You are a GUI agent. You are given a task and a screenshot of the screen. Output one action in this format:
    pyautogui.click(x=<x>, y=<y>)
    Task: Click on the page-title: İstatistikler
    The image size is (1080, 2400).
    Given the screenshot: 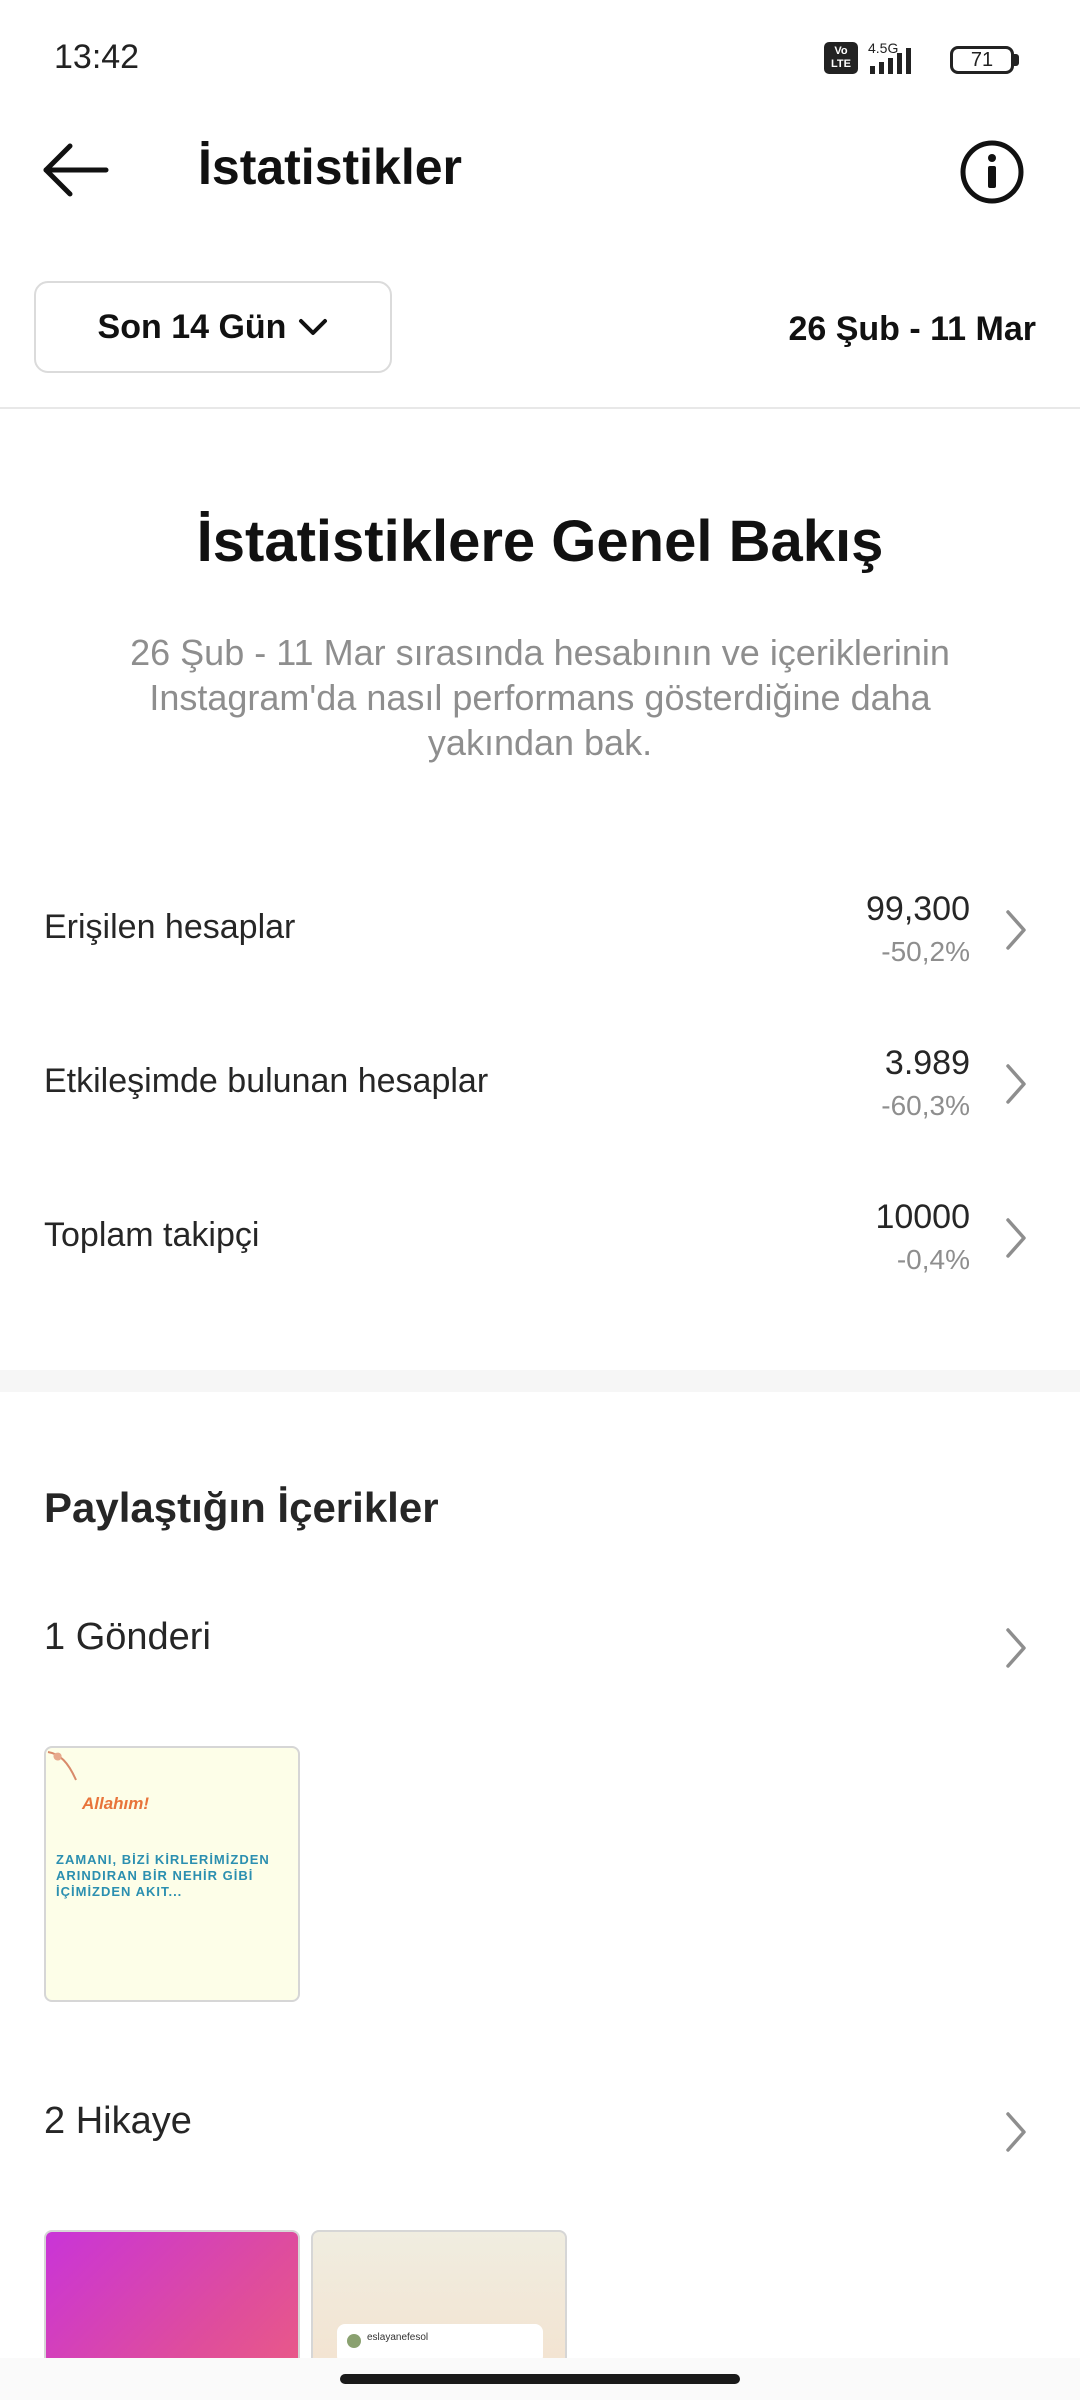 What is the action you would take?
    pyautogui.click(x=330, y=167)
    